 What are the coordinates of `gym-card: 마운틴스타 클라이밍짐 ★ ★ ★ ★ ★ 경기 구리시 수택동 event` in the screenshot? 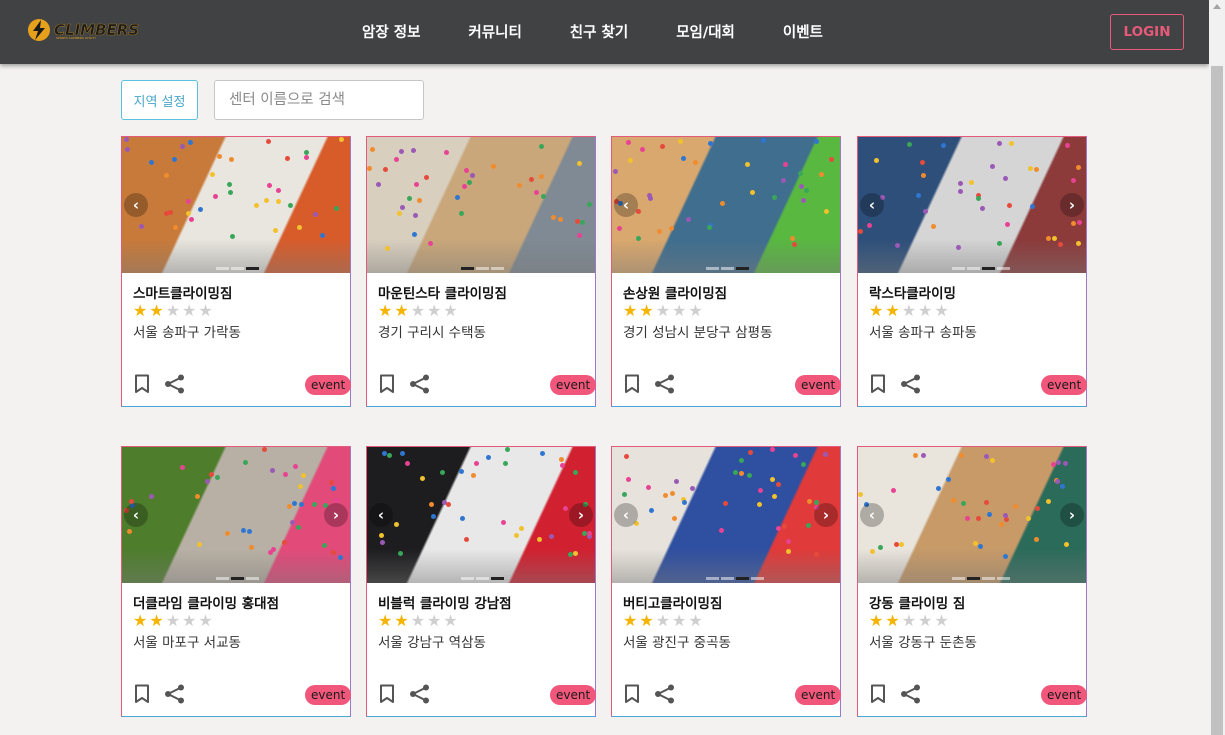 It's located at (481, 271).